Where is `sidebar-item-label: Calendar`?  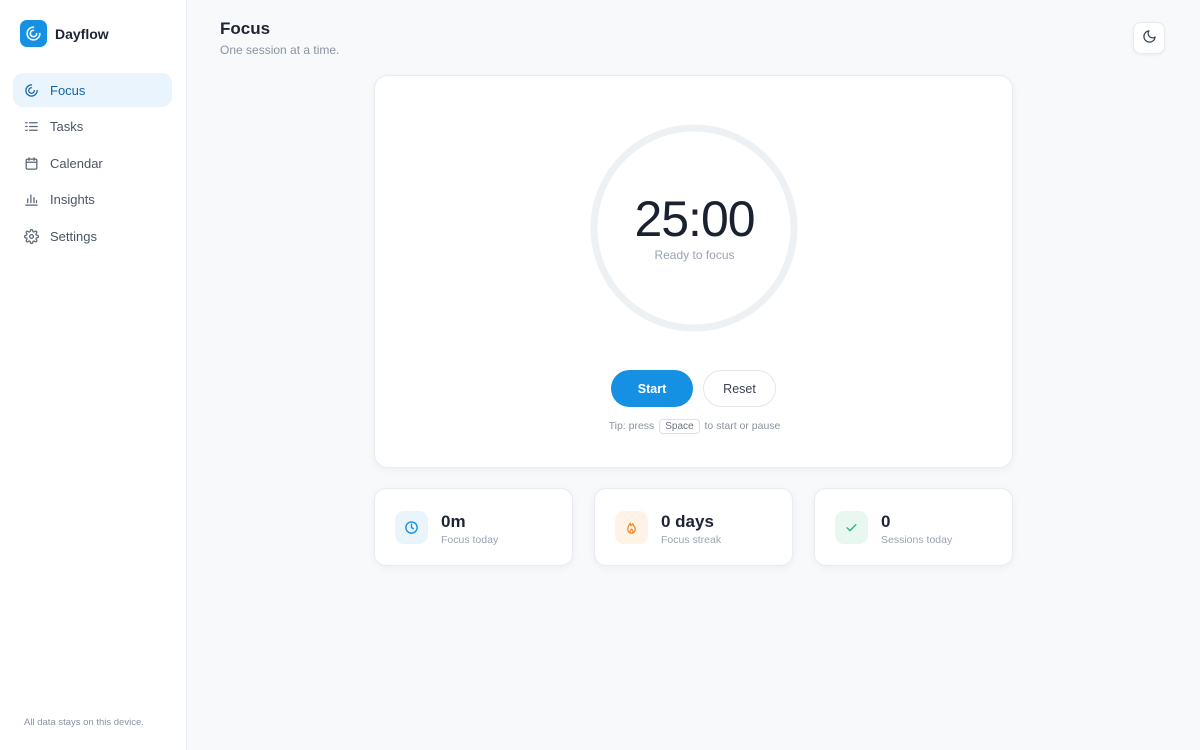 sidebar-item-label: Calendar is located at coordinates (76, 163).